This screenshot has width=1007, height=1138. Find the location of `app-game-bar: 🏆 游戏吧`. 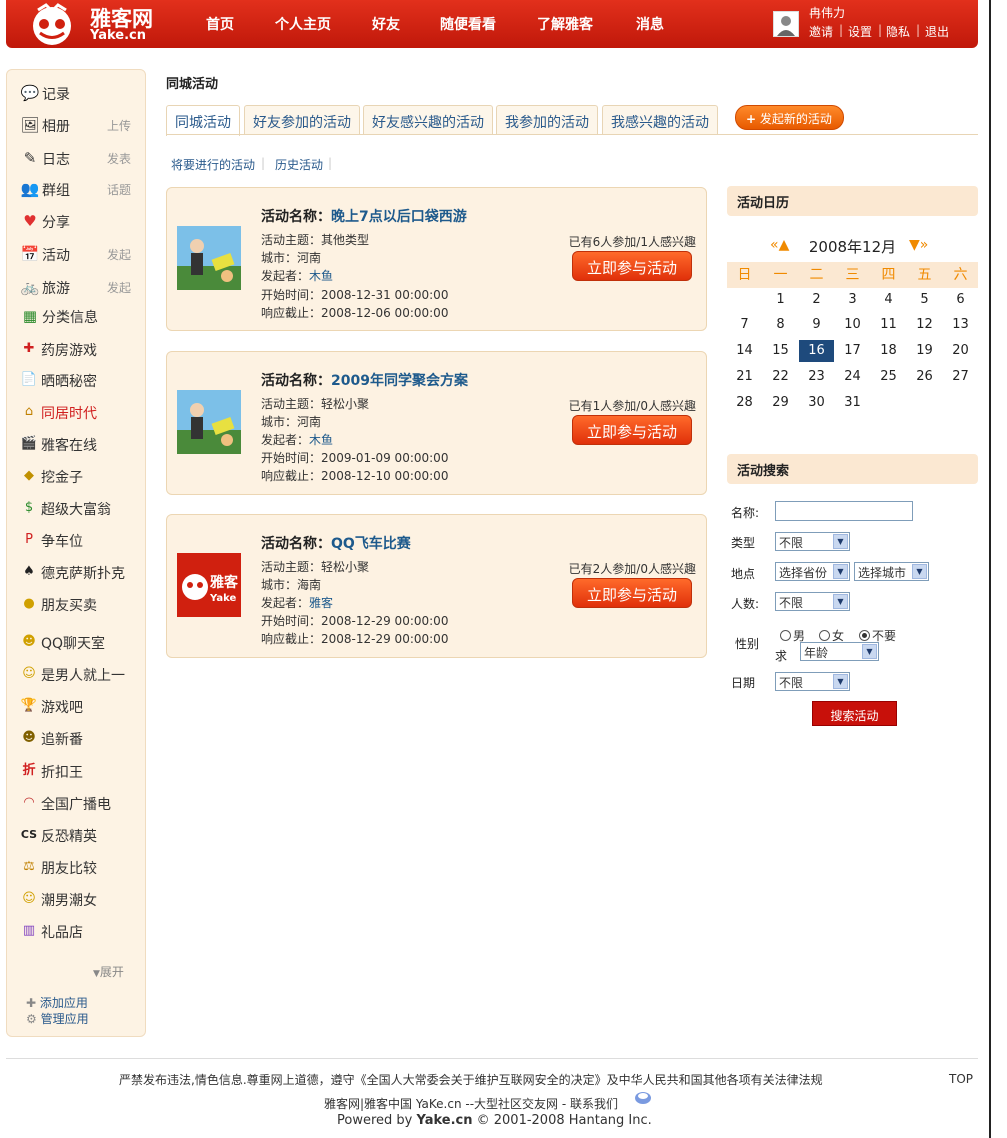

app-game-bar: 🏆 游戏吧 is located at coordinates (80, 706).